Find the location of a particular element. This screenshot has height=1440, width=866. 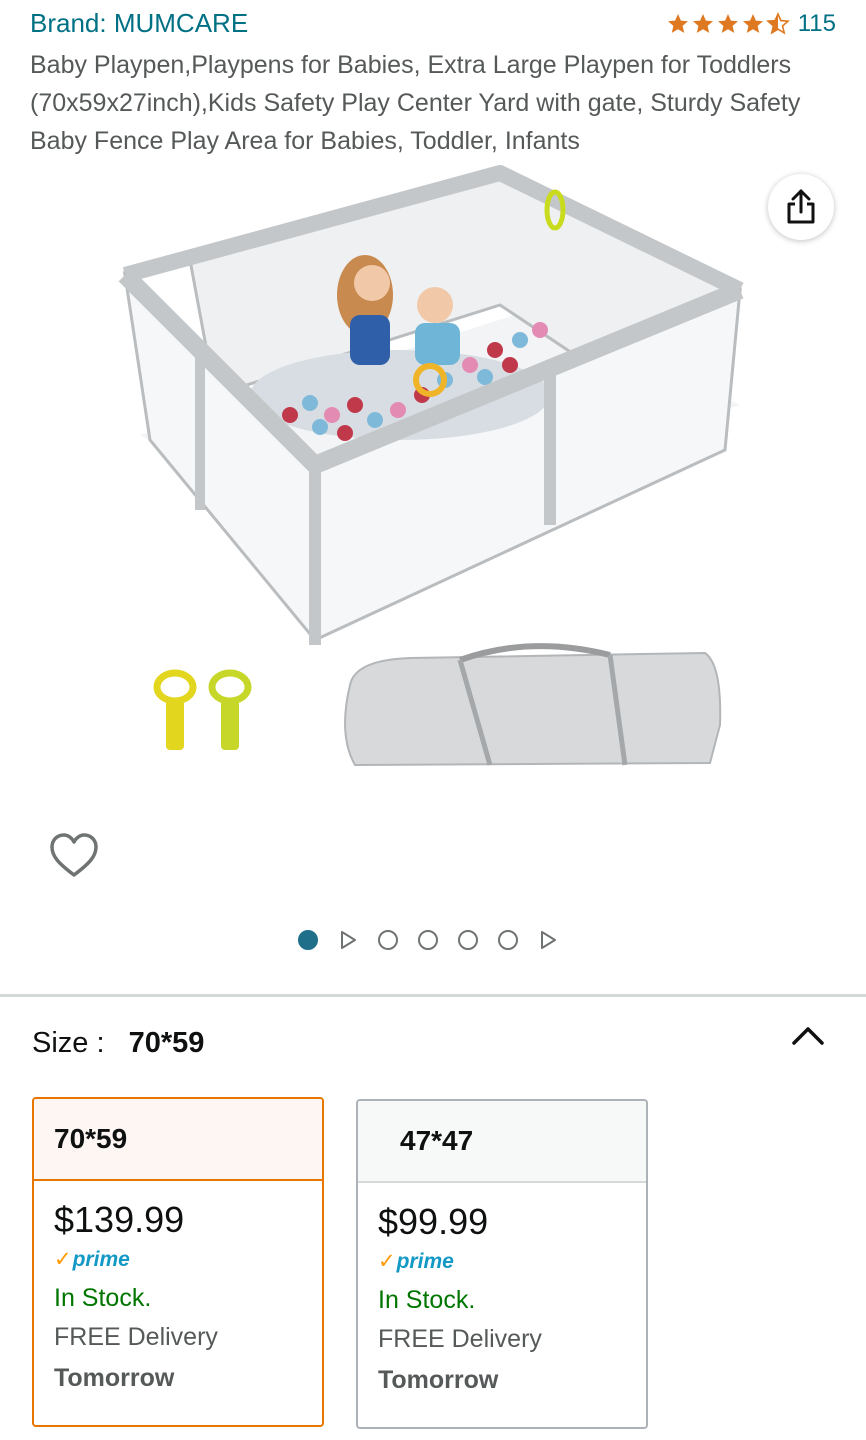

price: $99.99 is located at coordinates (433, 1221).